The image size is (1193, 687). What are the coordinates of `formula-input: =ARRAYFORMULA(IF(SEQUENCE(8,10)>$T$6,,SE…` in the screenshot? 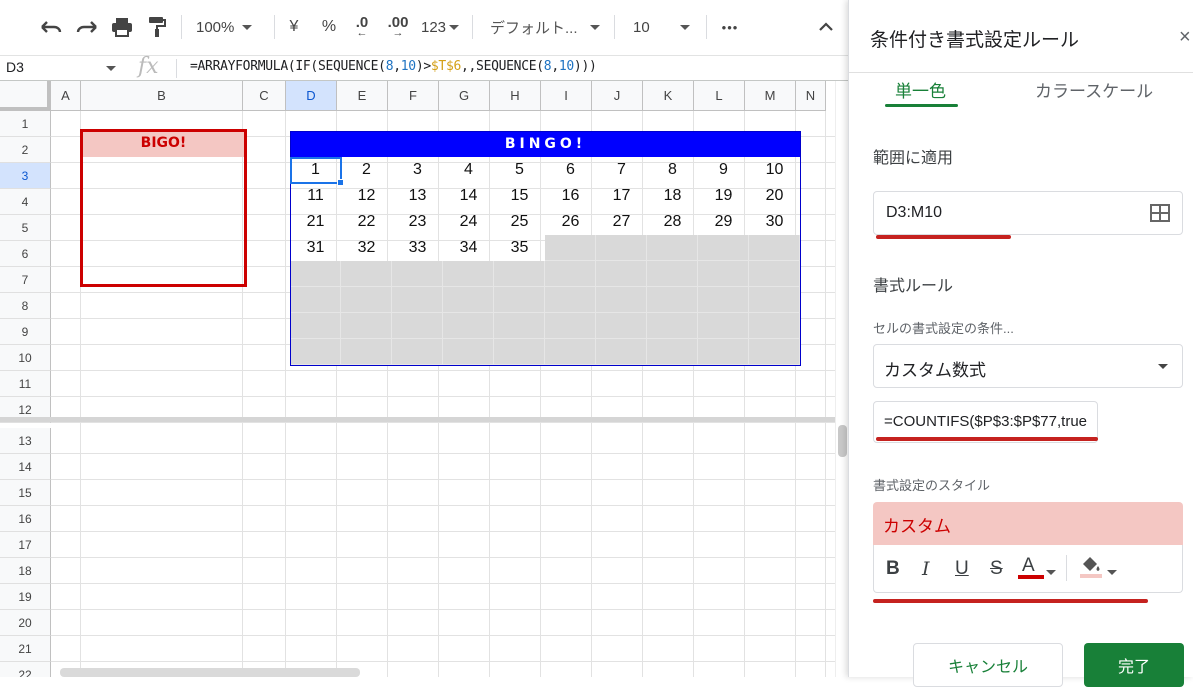 It's located at (393, 66).